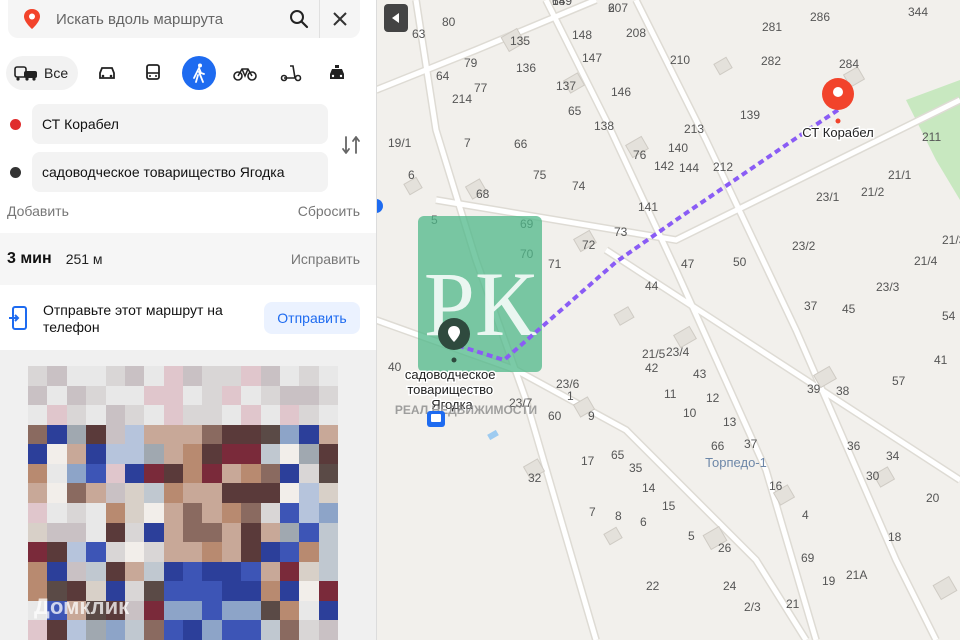 Image resolution: width=960 pixels, height=640 pixels. I want to click on mode-car-button, so click(107, 73).